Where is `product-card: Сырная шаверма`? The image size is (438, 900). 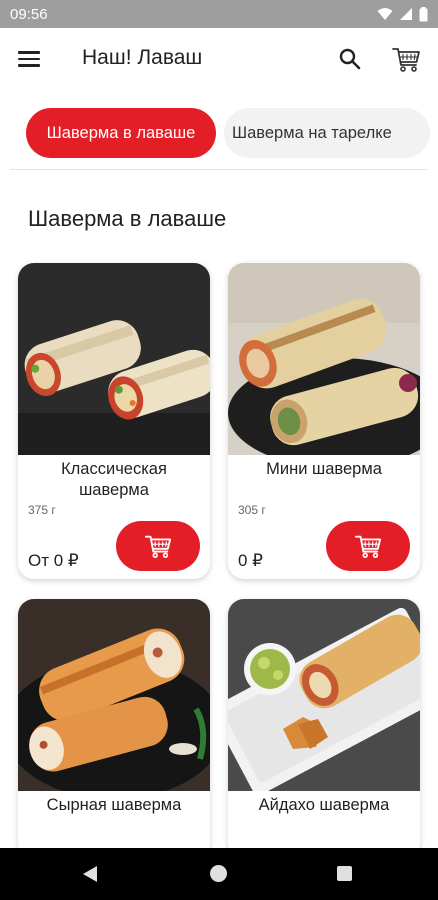 product-card: Сырная шаверма is located at coordinates (114, 729).